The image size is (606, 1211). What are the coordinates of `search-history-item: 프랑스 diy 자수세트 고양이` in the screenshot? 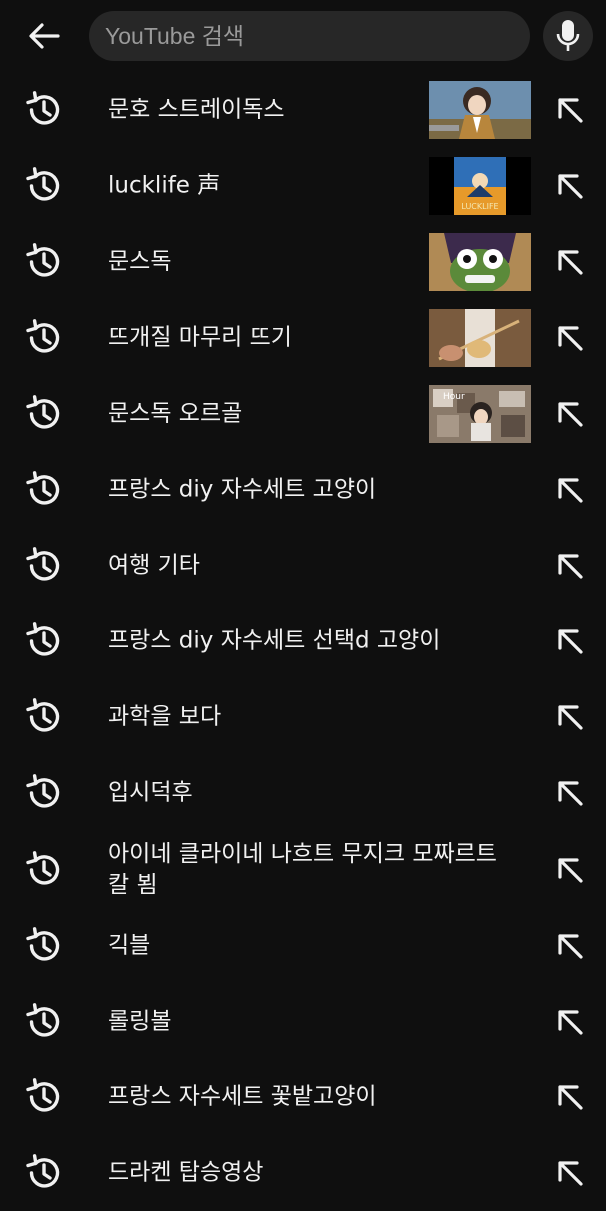 It's located at (303, 490).